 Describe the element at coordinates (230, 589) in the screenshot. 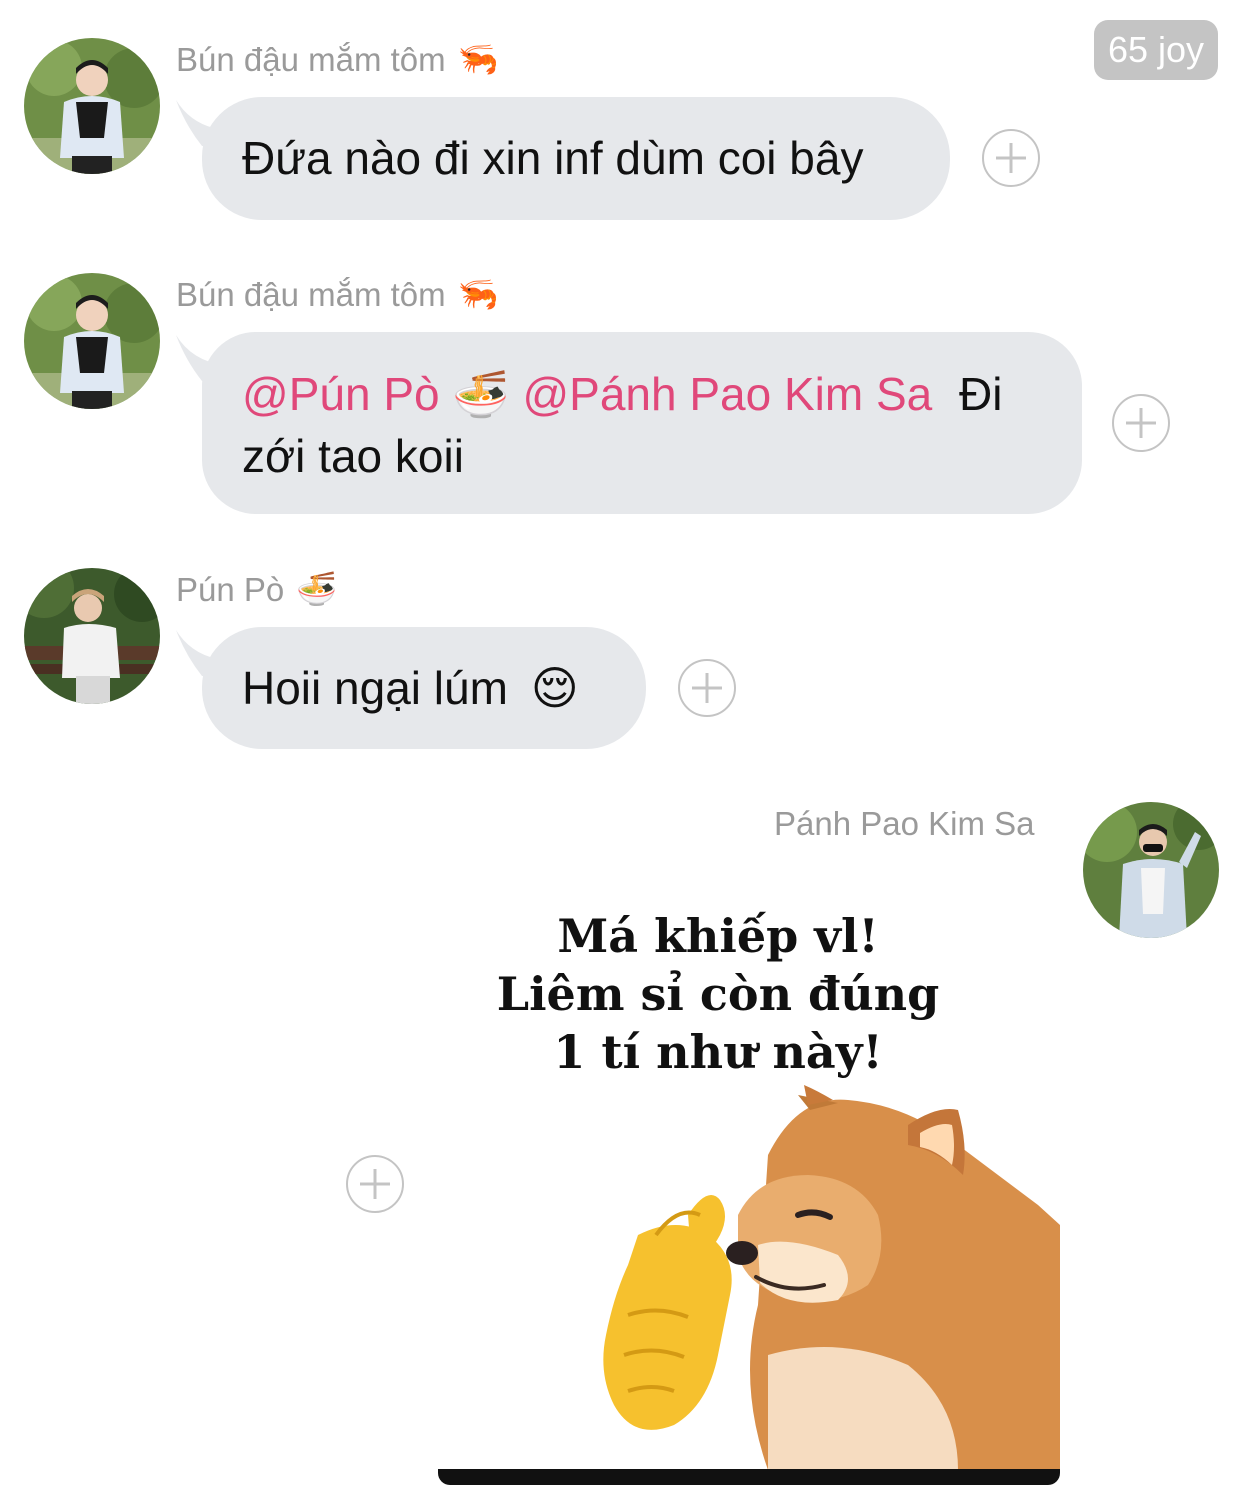

I see `sender-name-text: Pún Pò` at that location.